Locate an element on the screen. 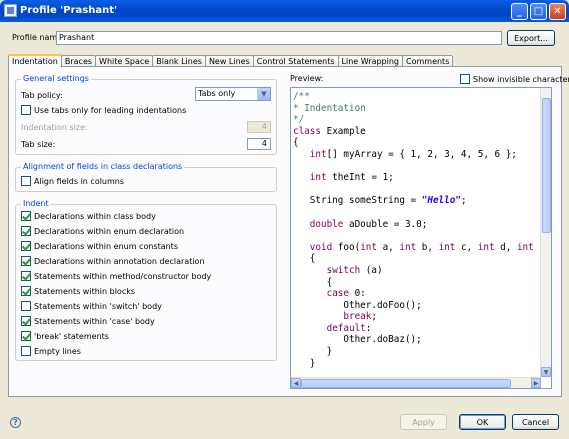 Image resolution: width=569 pixels, height=439 pixels. code-text-run: foo( is located at coordinates (346, 247).